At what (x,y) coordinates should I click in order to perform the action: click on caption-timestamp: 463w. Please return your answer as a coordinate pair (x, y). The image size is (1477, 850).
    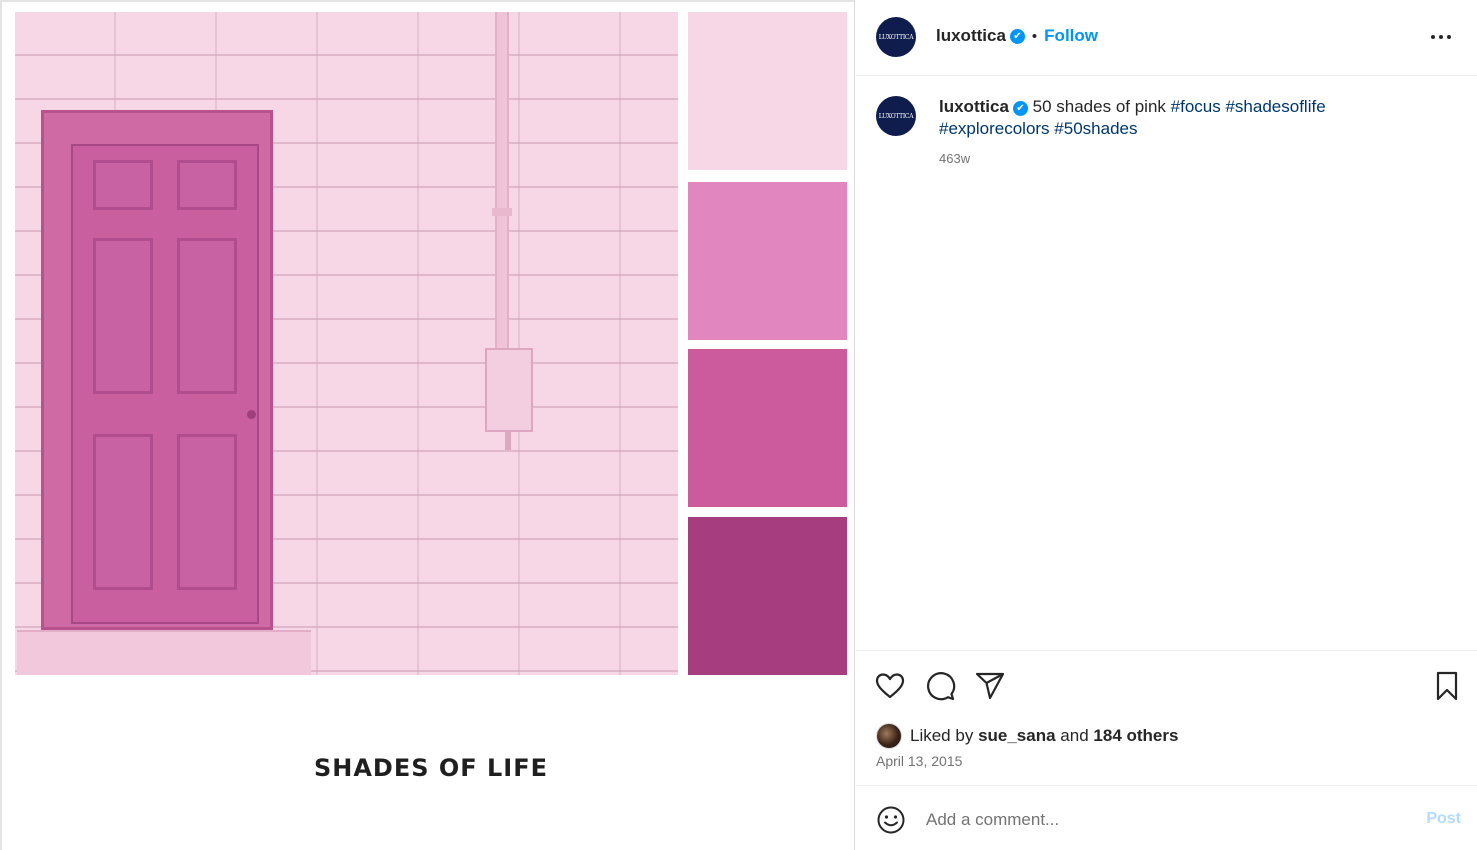
    Looking at the image, I should click on (954, 158).